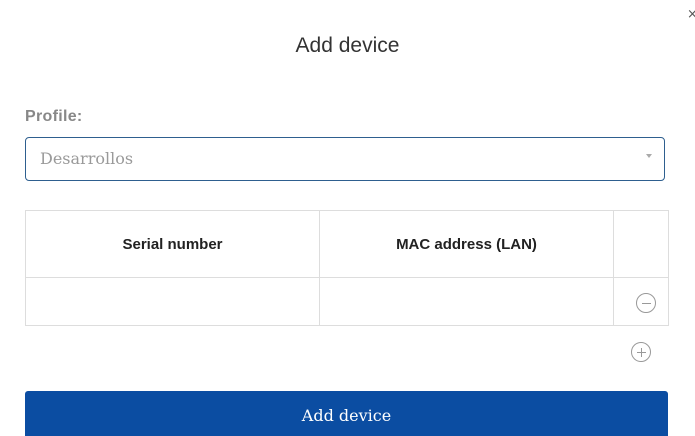 Image resolution: width=695 pixels, height=436 pixels. Describe the element at coordinates (691, 15) in the screenshot. I see `close-icon: ×` at that location.